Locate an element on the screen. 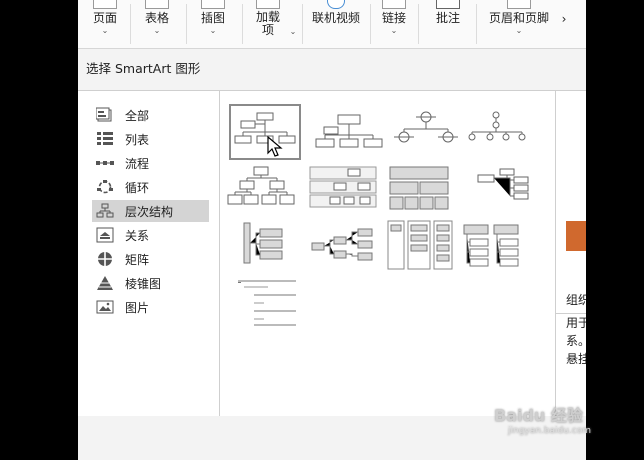  hierarchy-icon is located at coordinates (105, 211).